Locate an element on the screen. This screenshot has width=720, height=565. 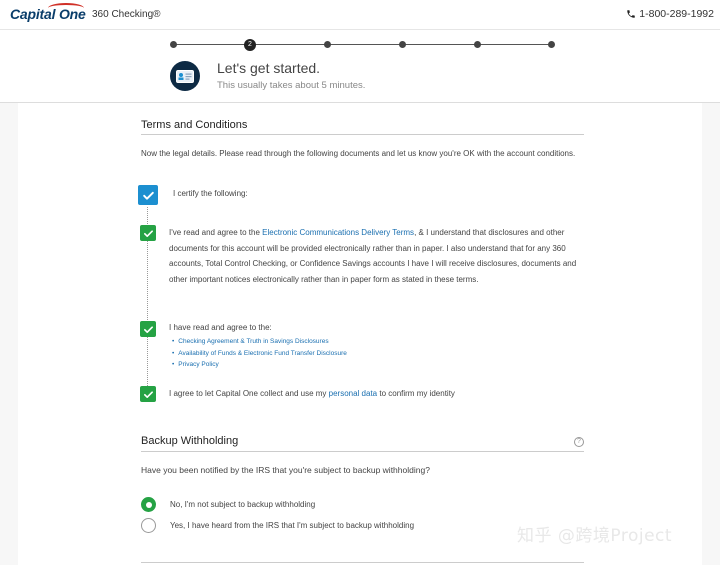
step-4-dot is located at coordinates (402, 44).